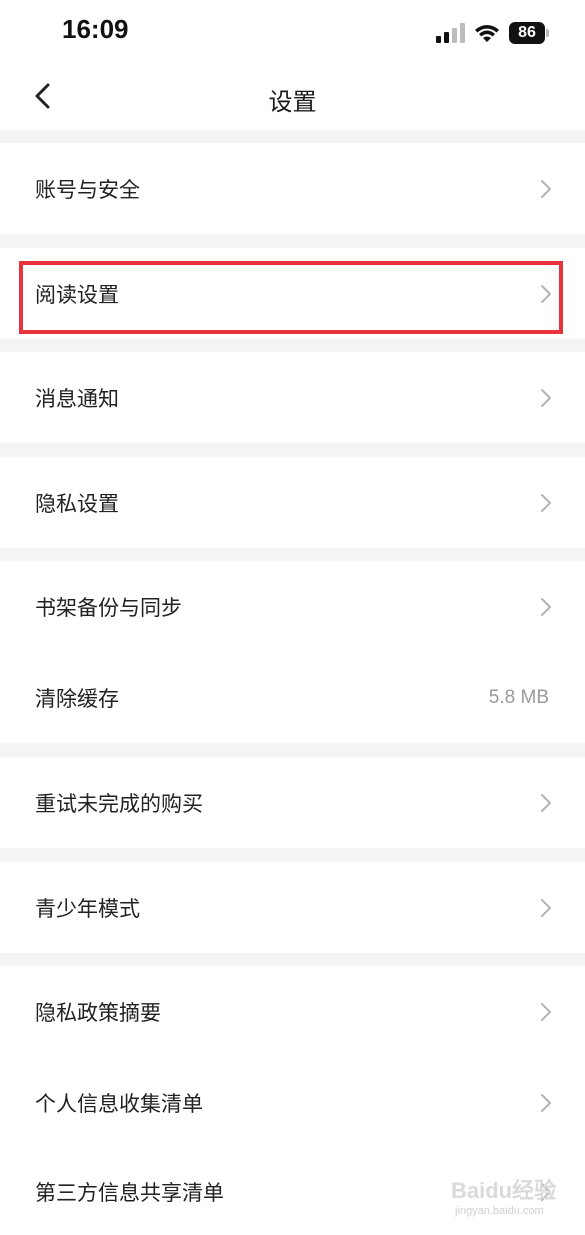 This screenshot has height=1235, width=585. Describe the element at coordinates (292, 397) in the screenshot. I see `settings-item-notifications: 消息通知` at that location.